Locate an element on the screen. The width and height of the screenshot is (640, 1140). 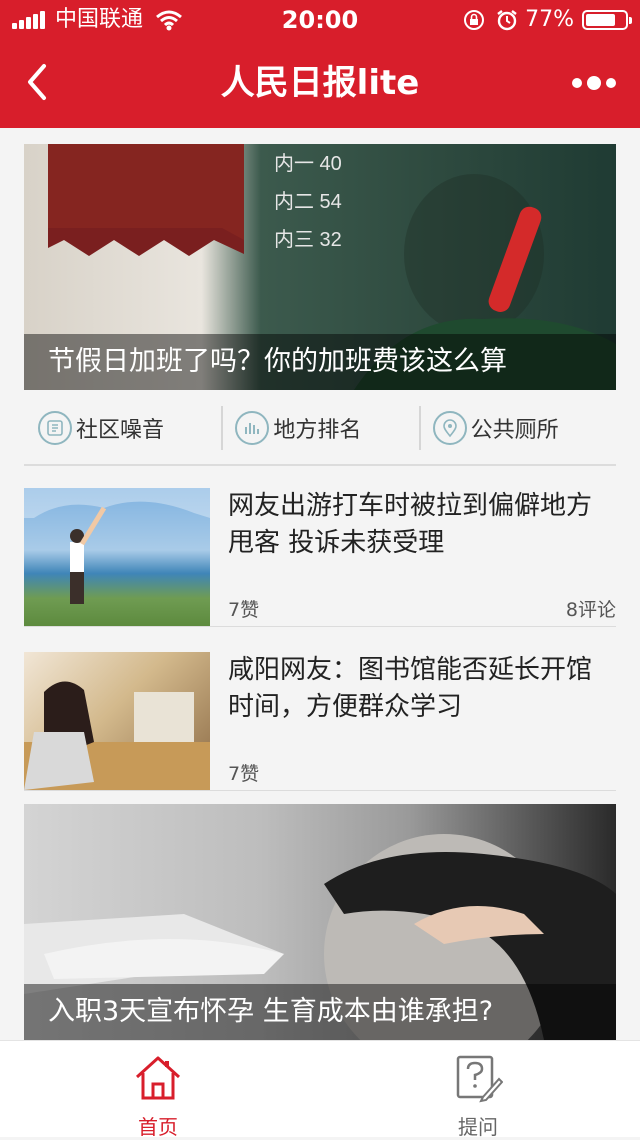
news-title: 咸阳网友：图书馆能否延长开馆时间，方便群众学习 is located at coordinates (410, 688).